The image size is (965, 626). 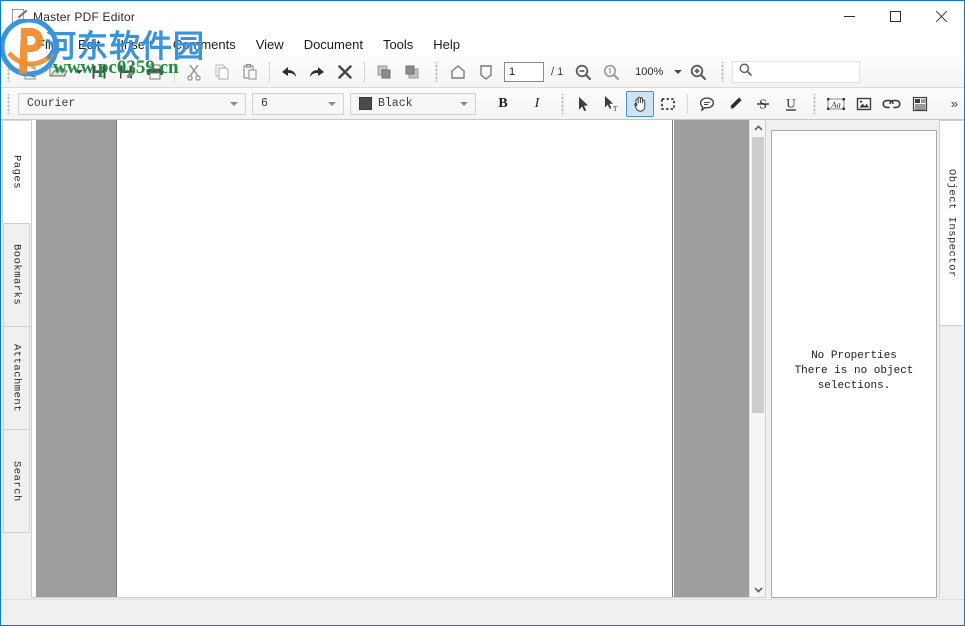 I want to click on chevron-up-icon, so click(x=757, y=128).